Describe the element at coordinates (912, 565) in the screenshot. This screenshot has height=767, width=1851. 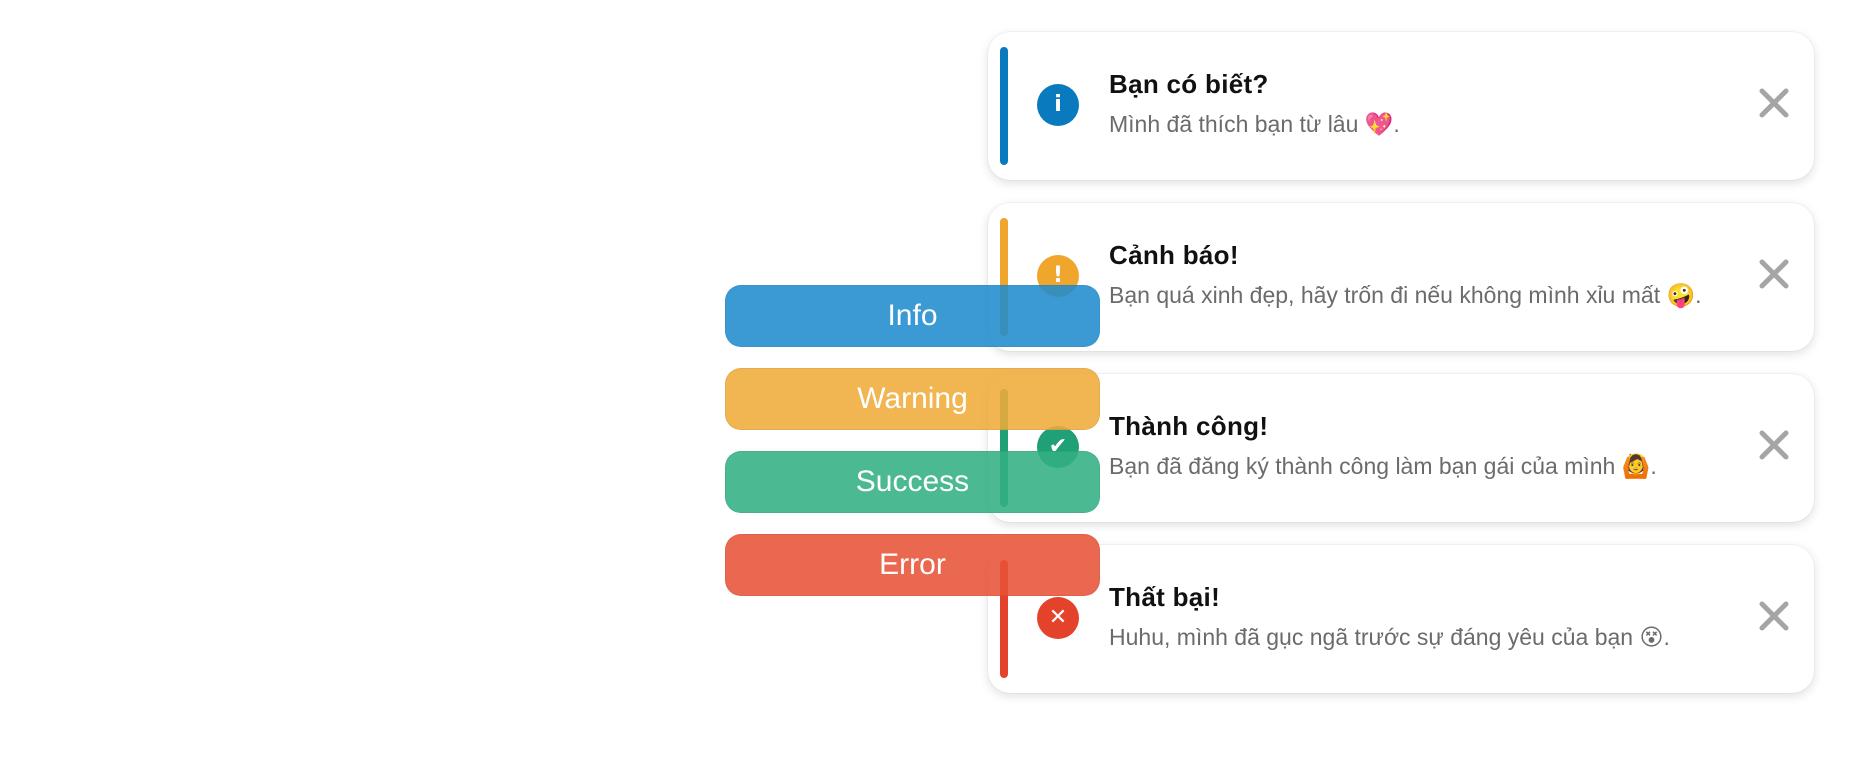
I see `error-button: Error` at that location.